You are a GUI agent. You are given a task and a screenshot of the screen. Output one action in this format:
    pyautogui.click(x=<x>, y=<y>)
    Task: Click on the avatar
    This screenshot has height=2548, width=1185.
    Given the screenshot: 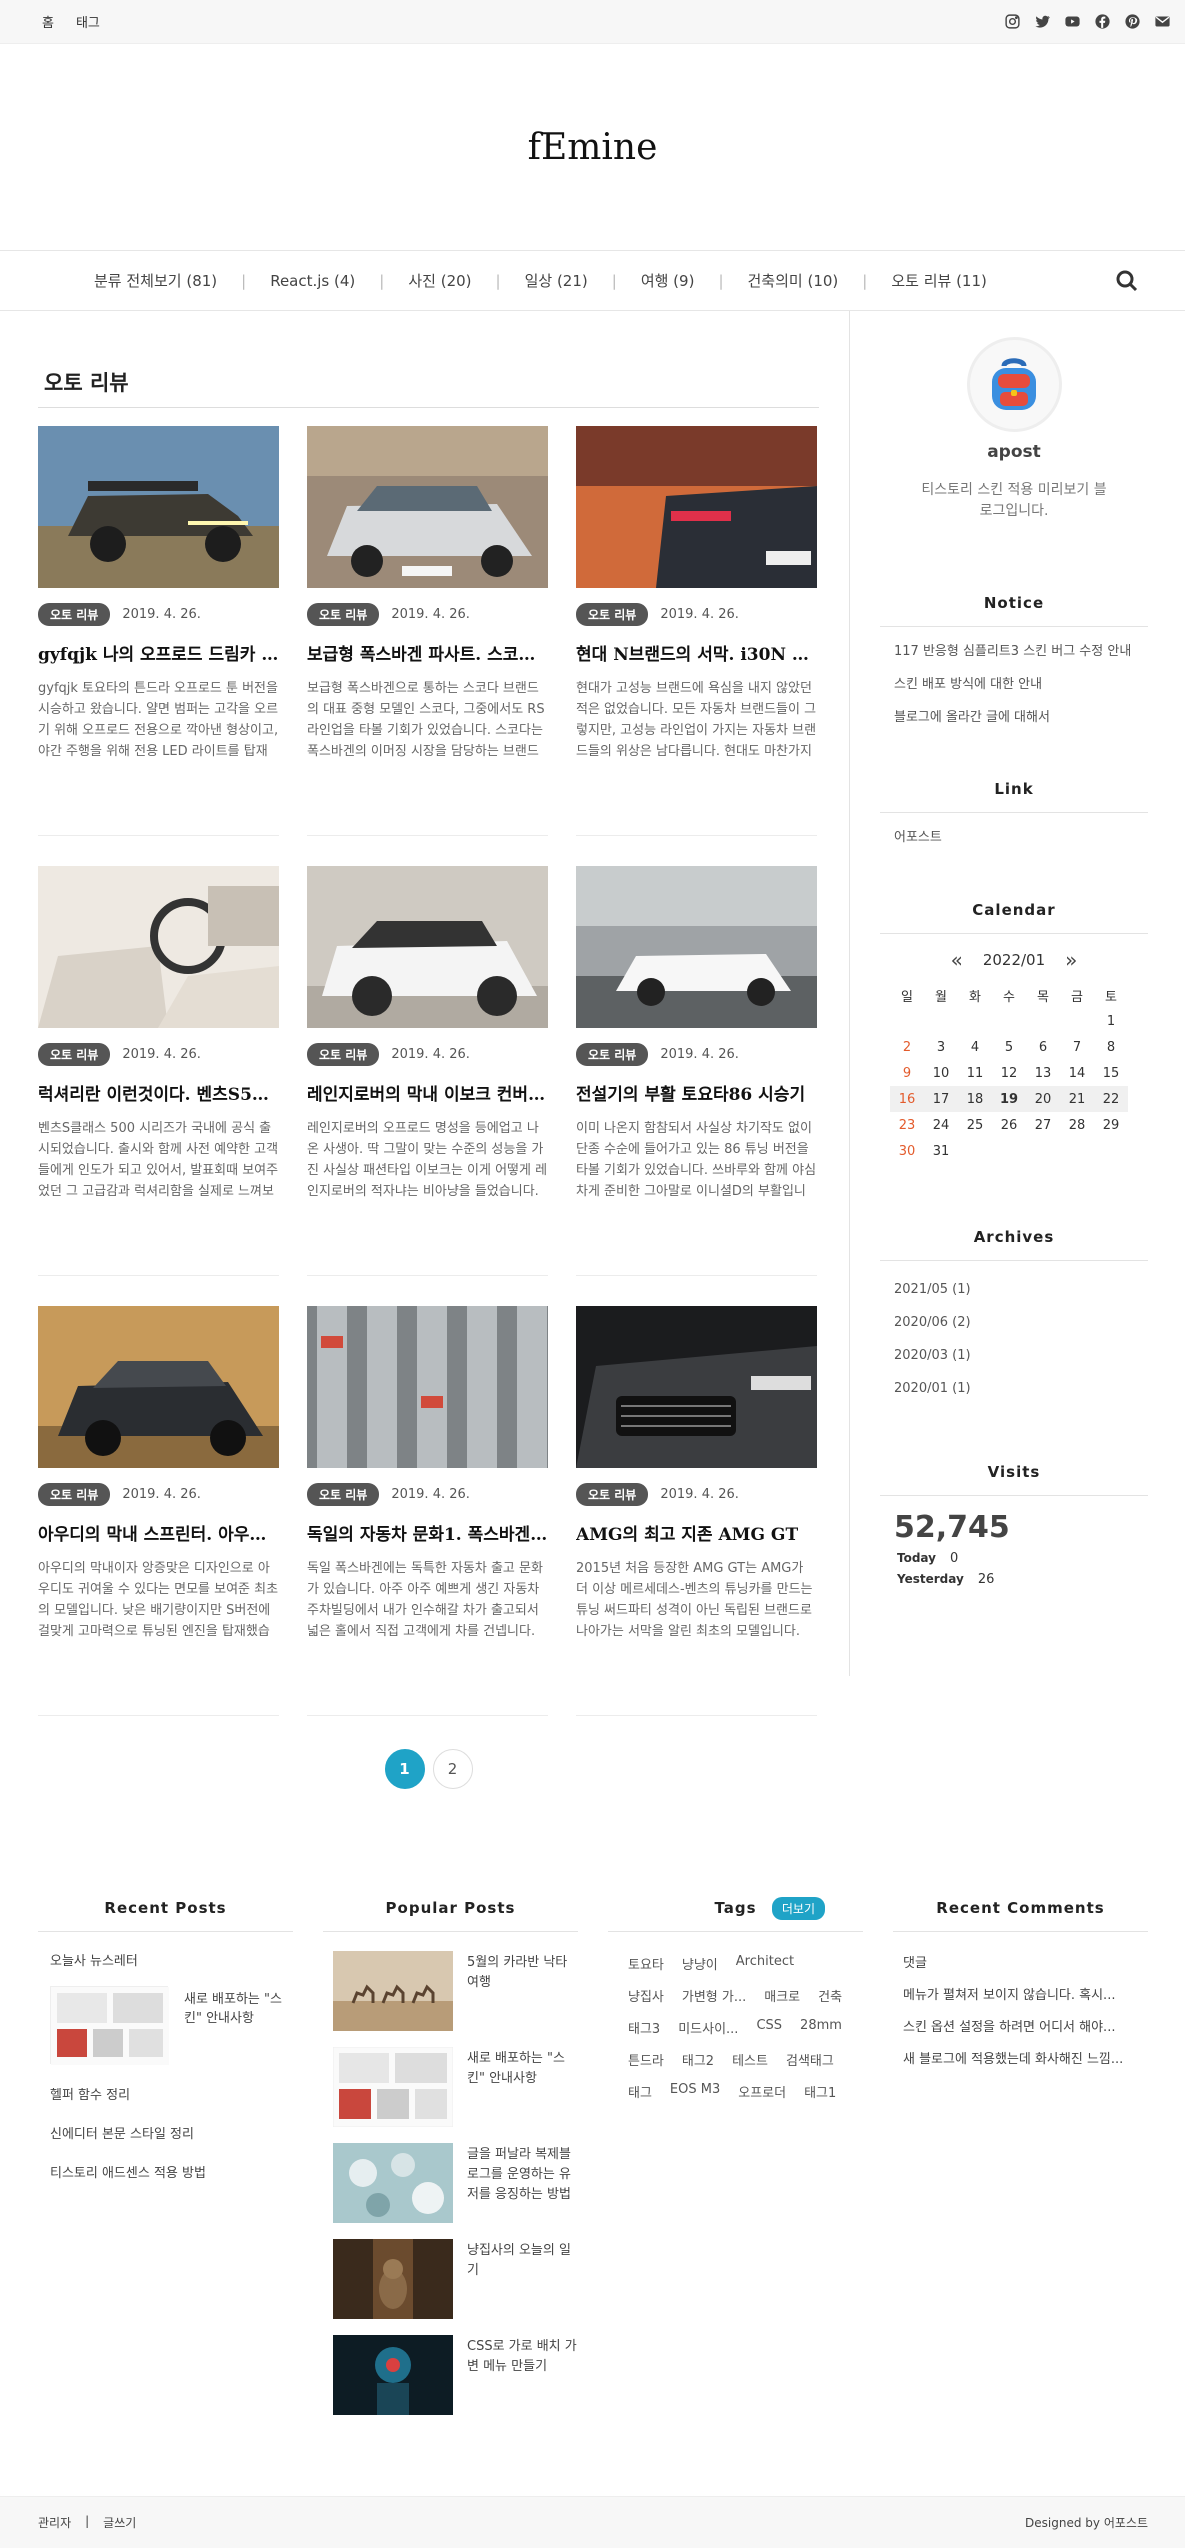 What is the action you would take?
    pyautogui.click(x=1014, y=384)
    